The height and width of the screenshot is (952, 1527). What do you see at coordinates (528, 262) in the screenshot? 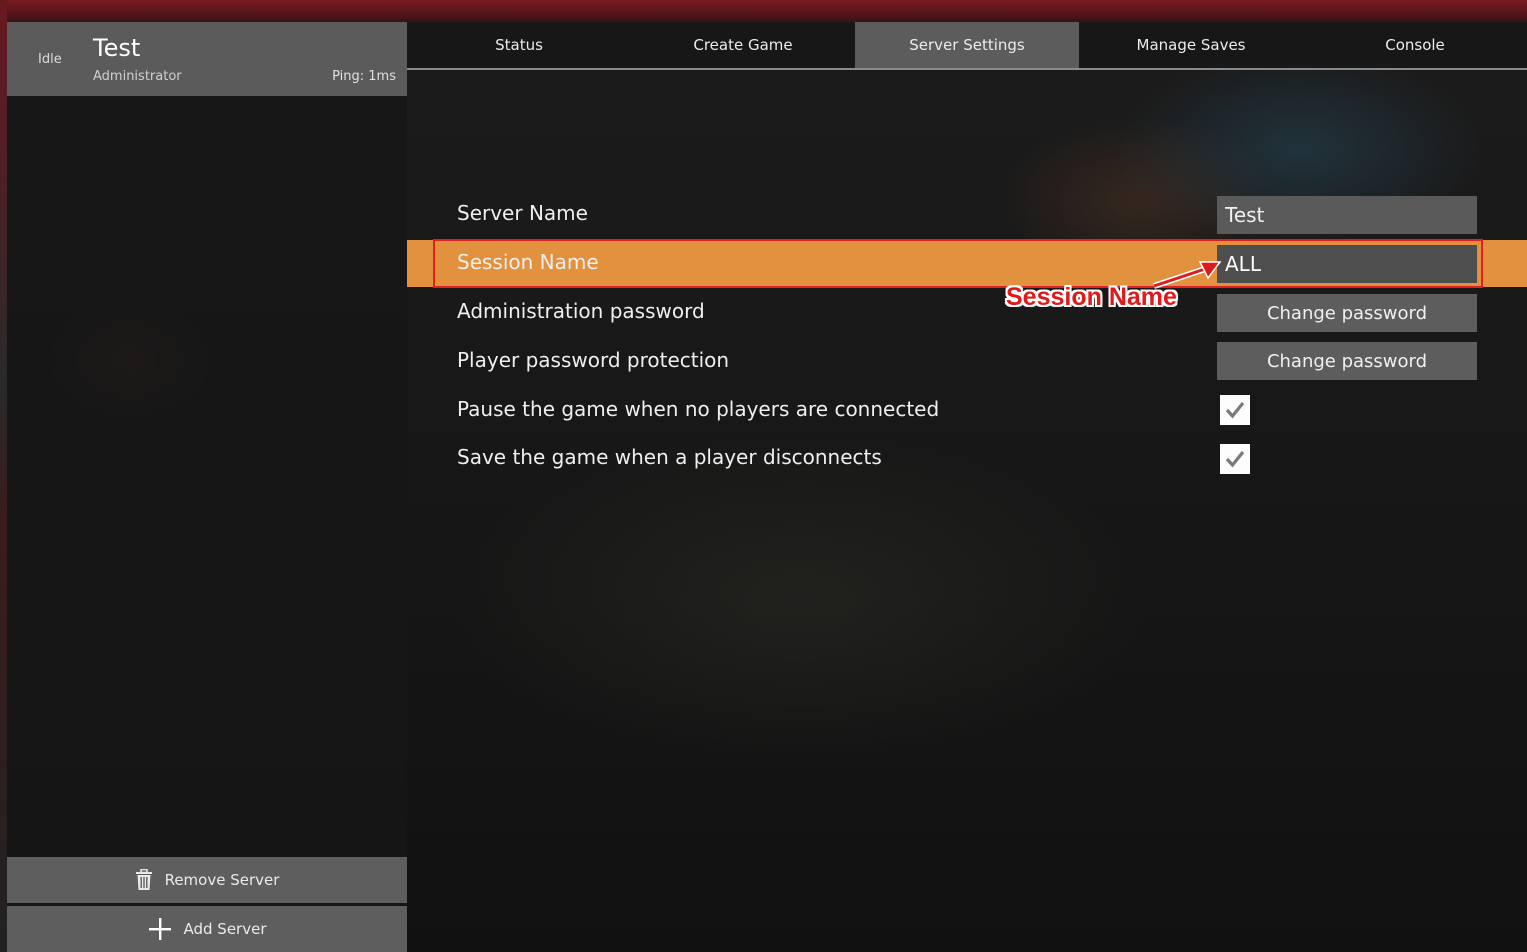
I see `session-name-label: Session Name` at bounding box center [528, 262].